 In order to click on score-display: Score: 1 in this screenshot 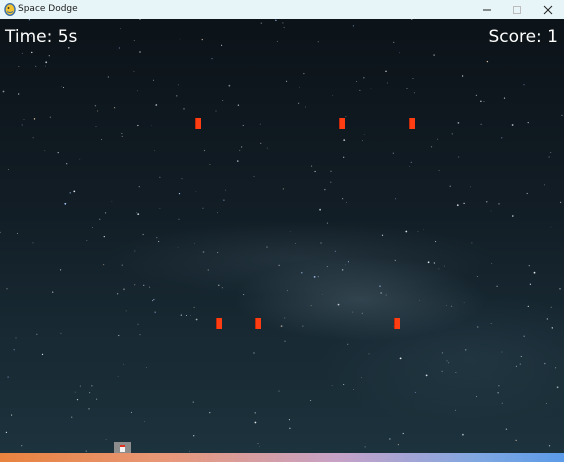, I will do `click(523, 37)`.